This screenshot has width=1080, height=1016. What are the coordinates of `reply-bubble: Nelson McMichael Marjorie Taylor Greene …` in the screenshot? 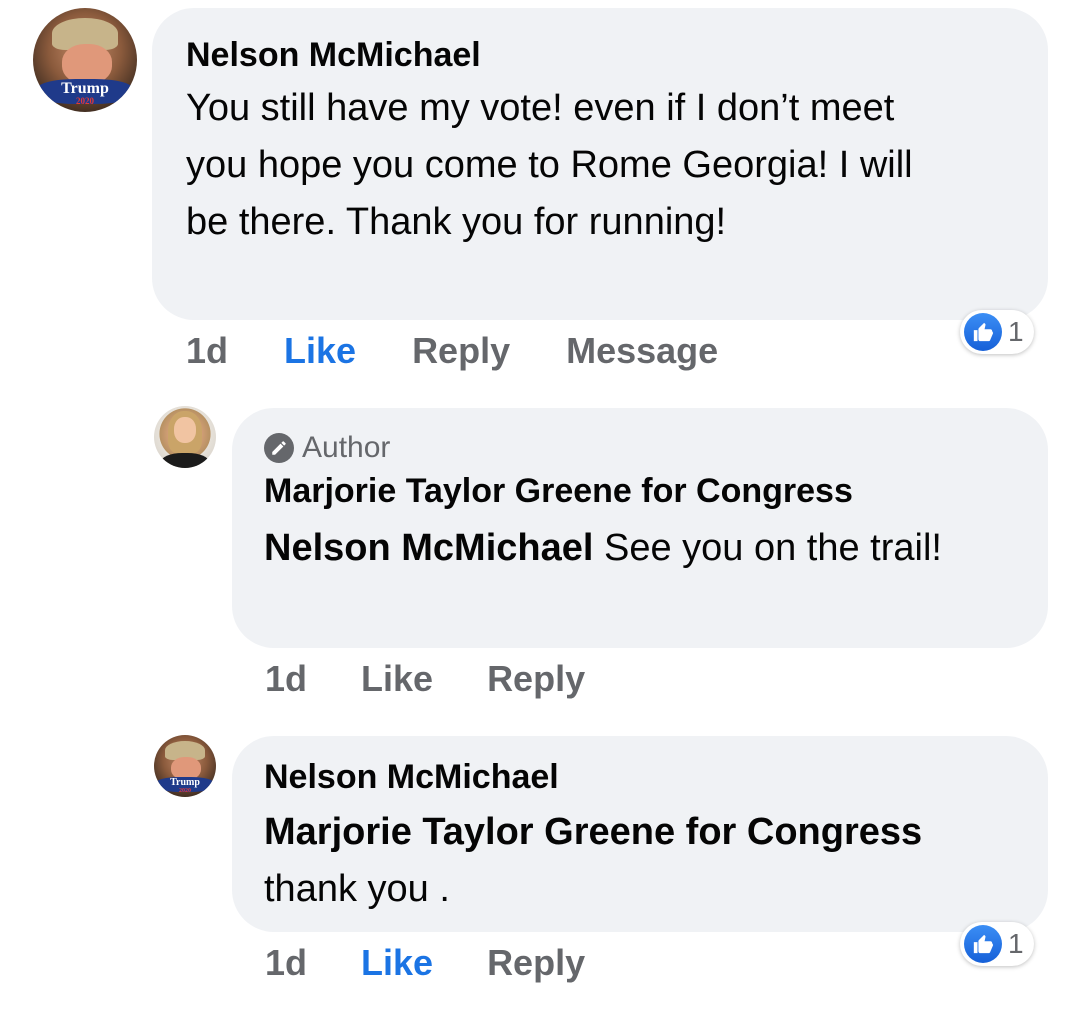 It's located at (640, 834).